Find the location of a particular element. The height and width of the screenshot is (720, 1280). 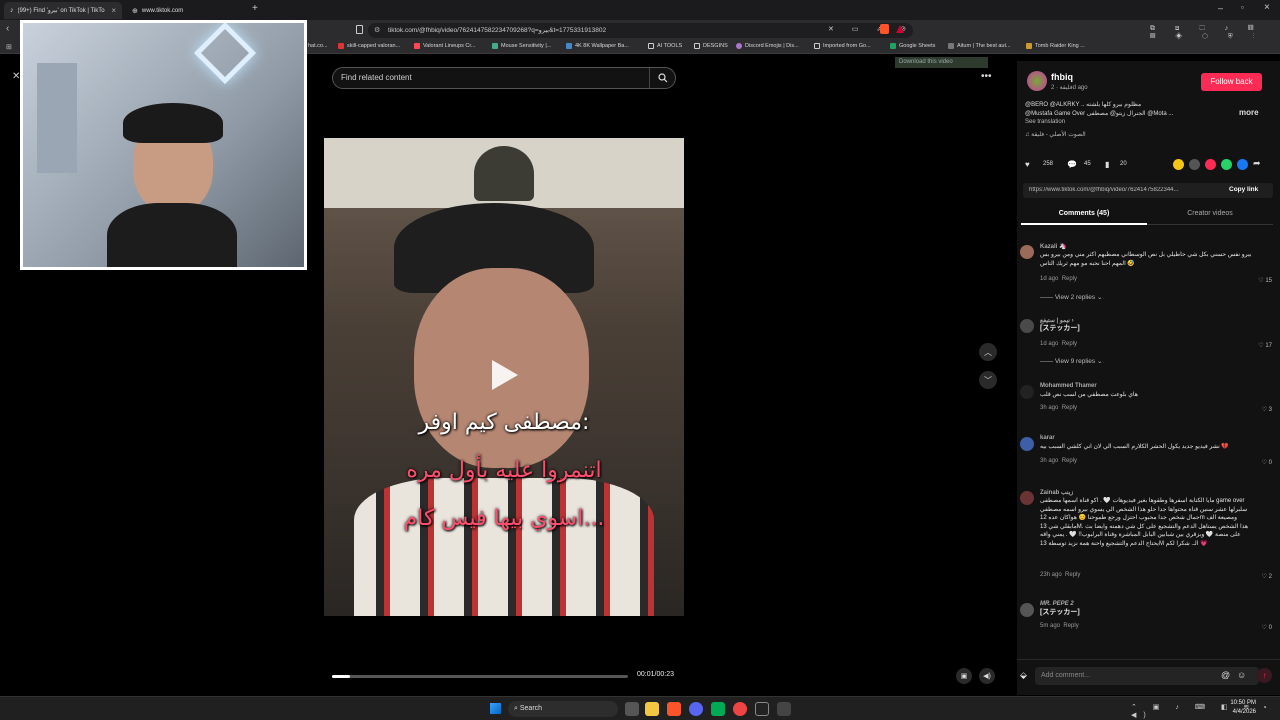

comment-author: Mohammed Thamer is located at coordinates (1068, 386).